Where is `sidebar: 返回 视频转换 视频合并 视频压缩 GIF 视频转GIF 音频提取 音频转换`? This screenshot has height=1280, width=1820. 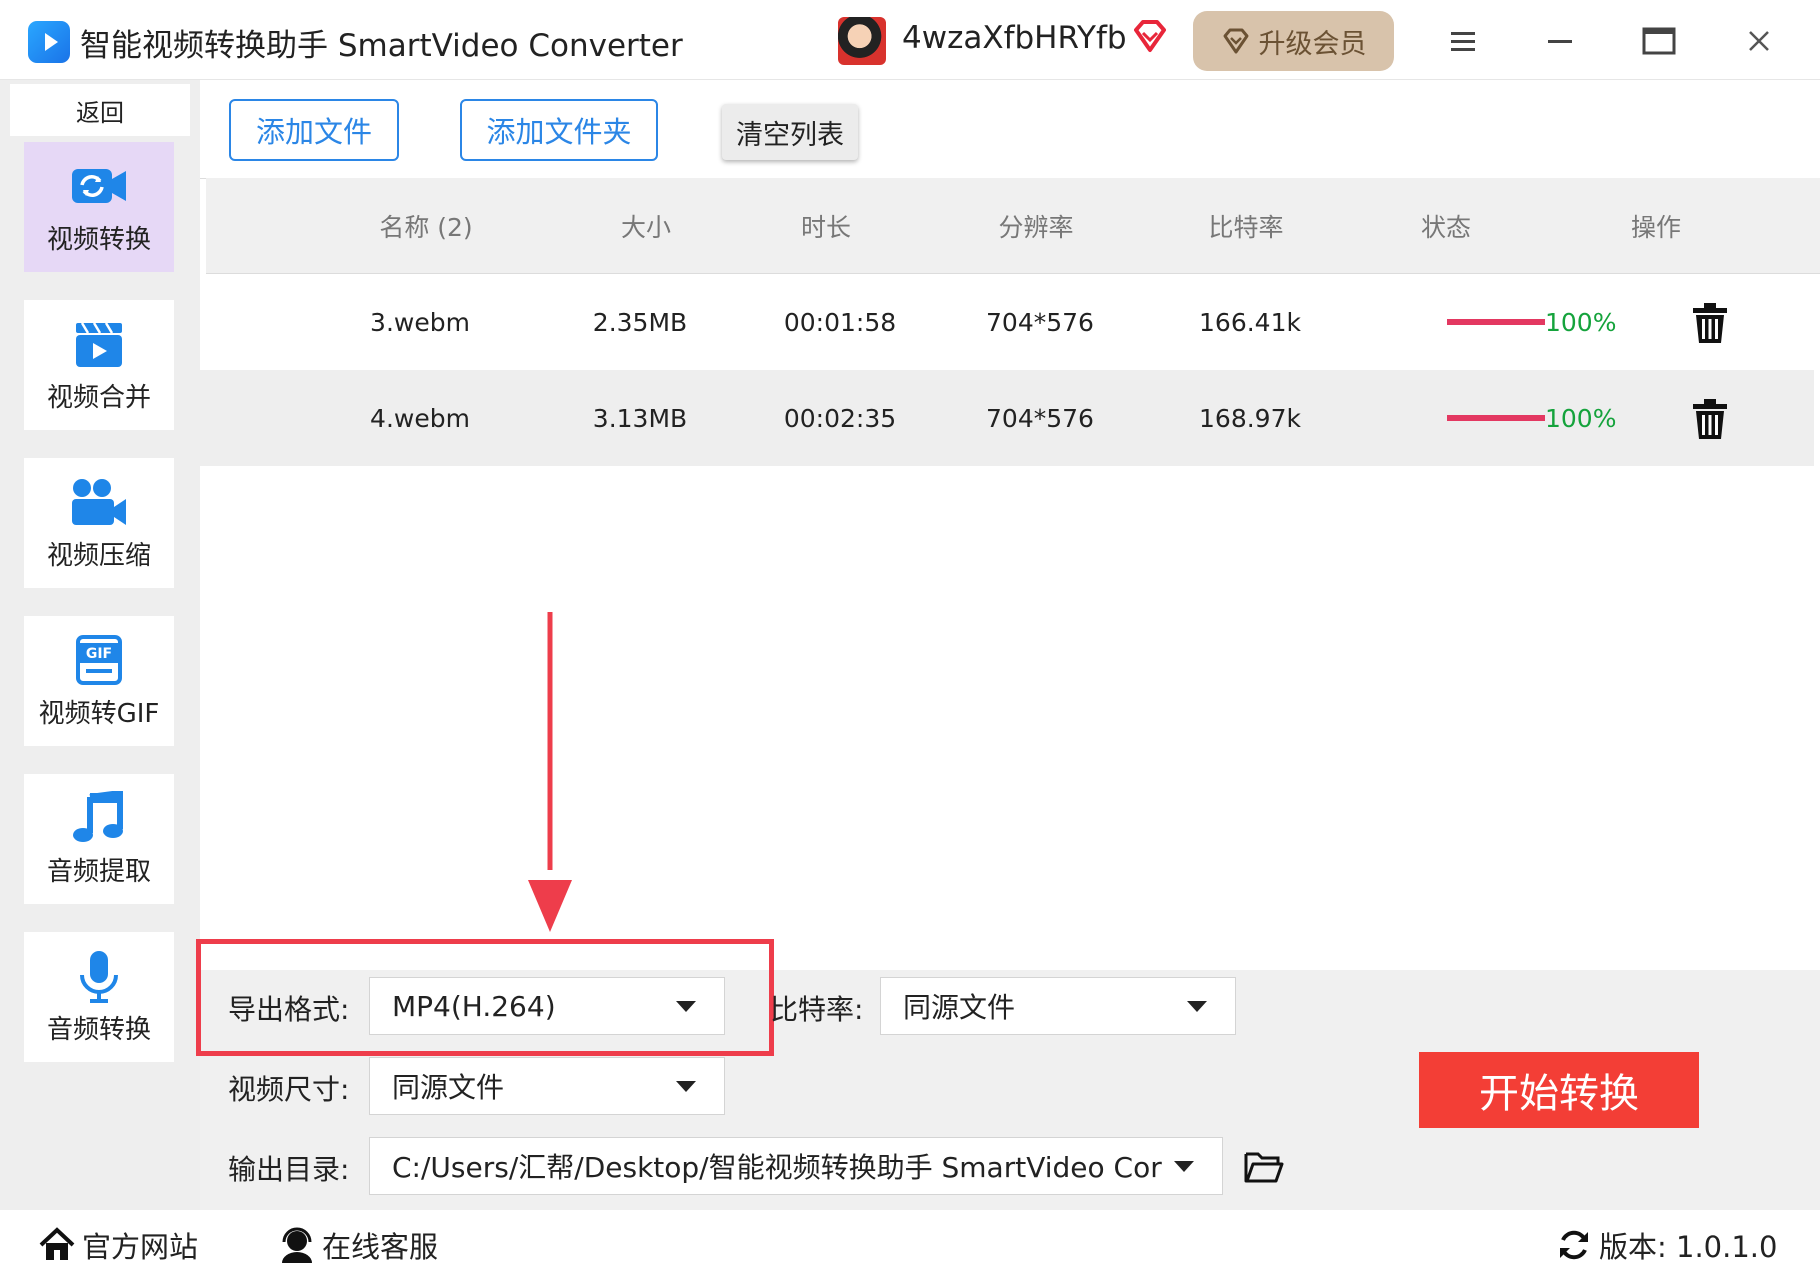
sidebar: 返回 视频转换 视频合并 视频压缩 GIF 视频转GIF 音频提取 音频转换 is located at coordinates (100, 645).